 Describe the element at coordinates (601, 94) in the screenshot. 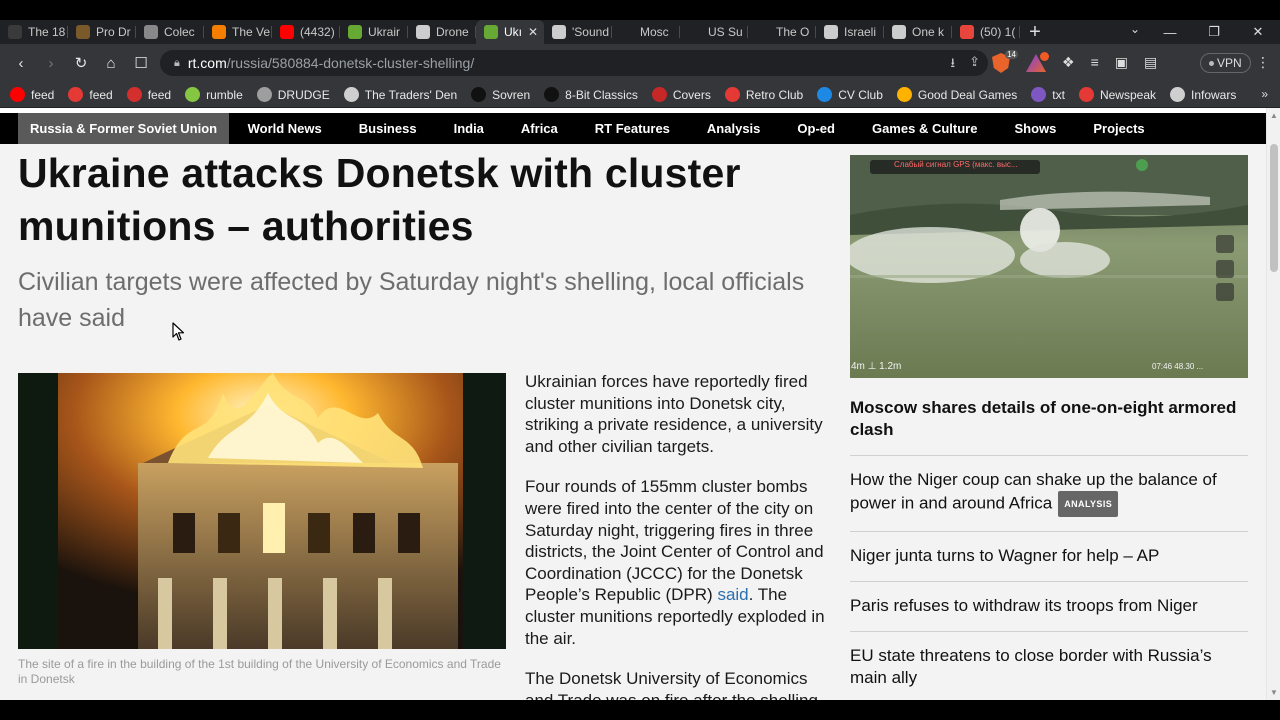

I see `bookmark-label: 8-Bit Classics` at that location.